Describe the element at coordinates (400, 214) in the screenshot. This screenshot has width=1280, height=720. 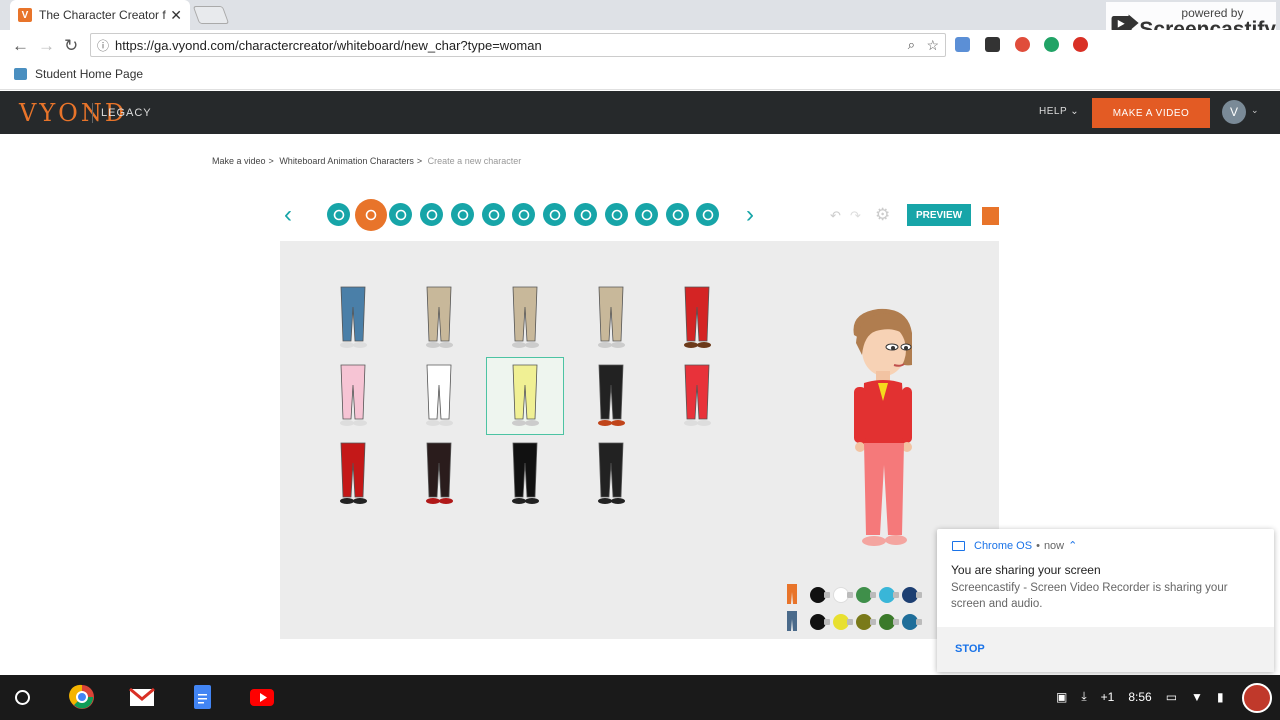
I see `category-face-icon` at that location.